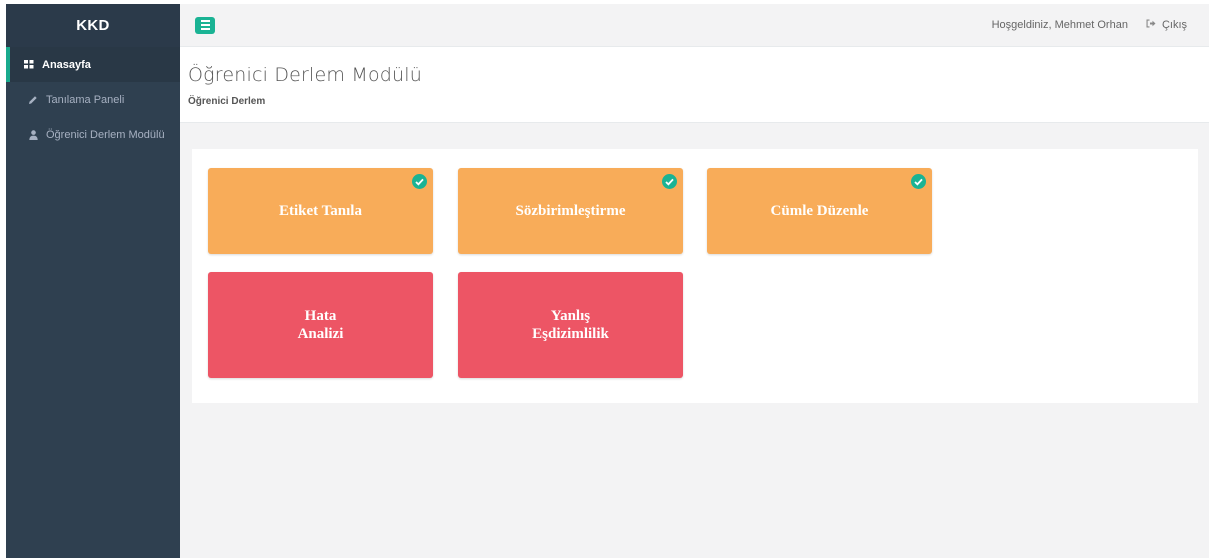 The height and width of the screenshot is (558, 1209). Describe the element at coordinates (33, 135) in the screenshot. I see `user-icon` at that location.